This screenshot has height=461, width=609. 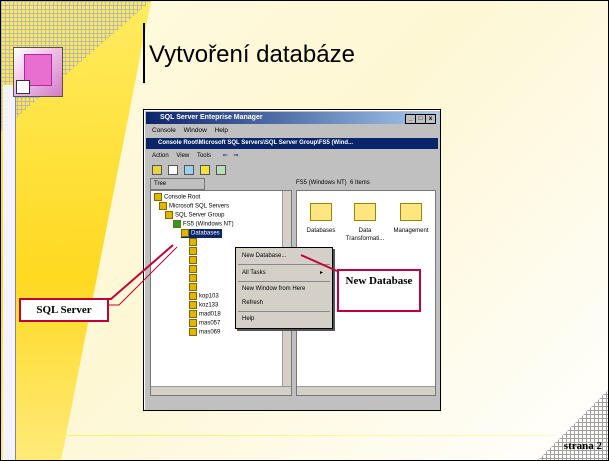 I want to click on bottom-divider, so click(x=295, y=435).